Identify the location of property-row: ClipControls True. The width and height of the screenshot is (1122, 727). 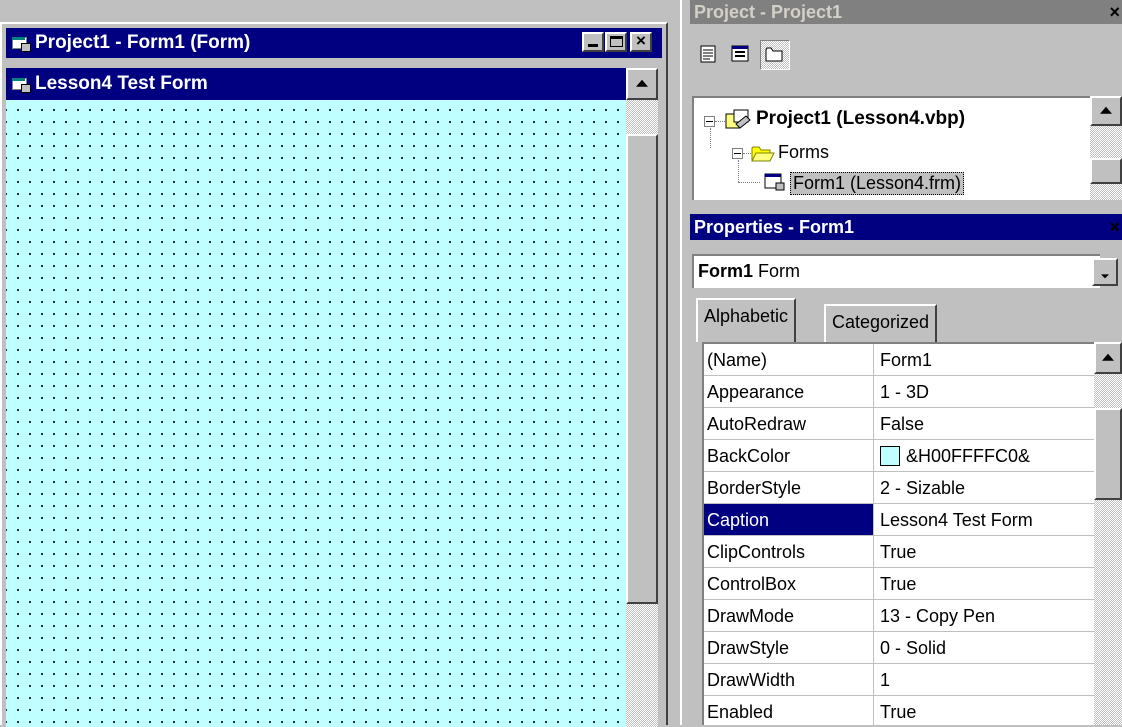
(899, 552).